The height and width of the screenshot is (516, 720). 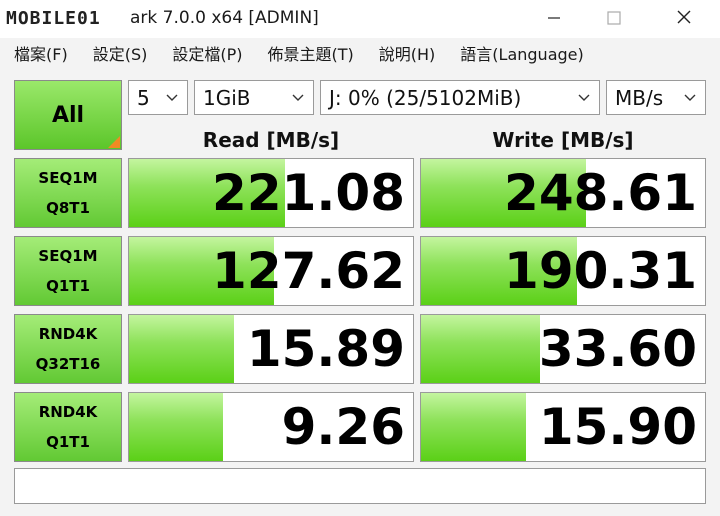 I want to click on minimize-button, so click(x=554, y=19).